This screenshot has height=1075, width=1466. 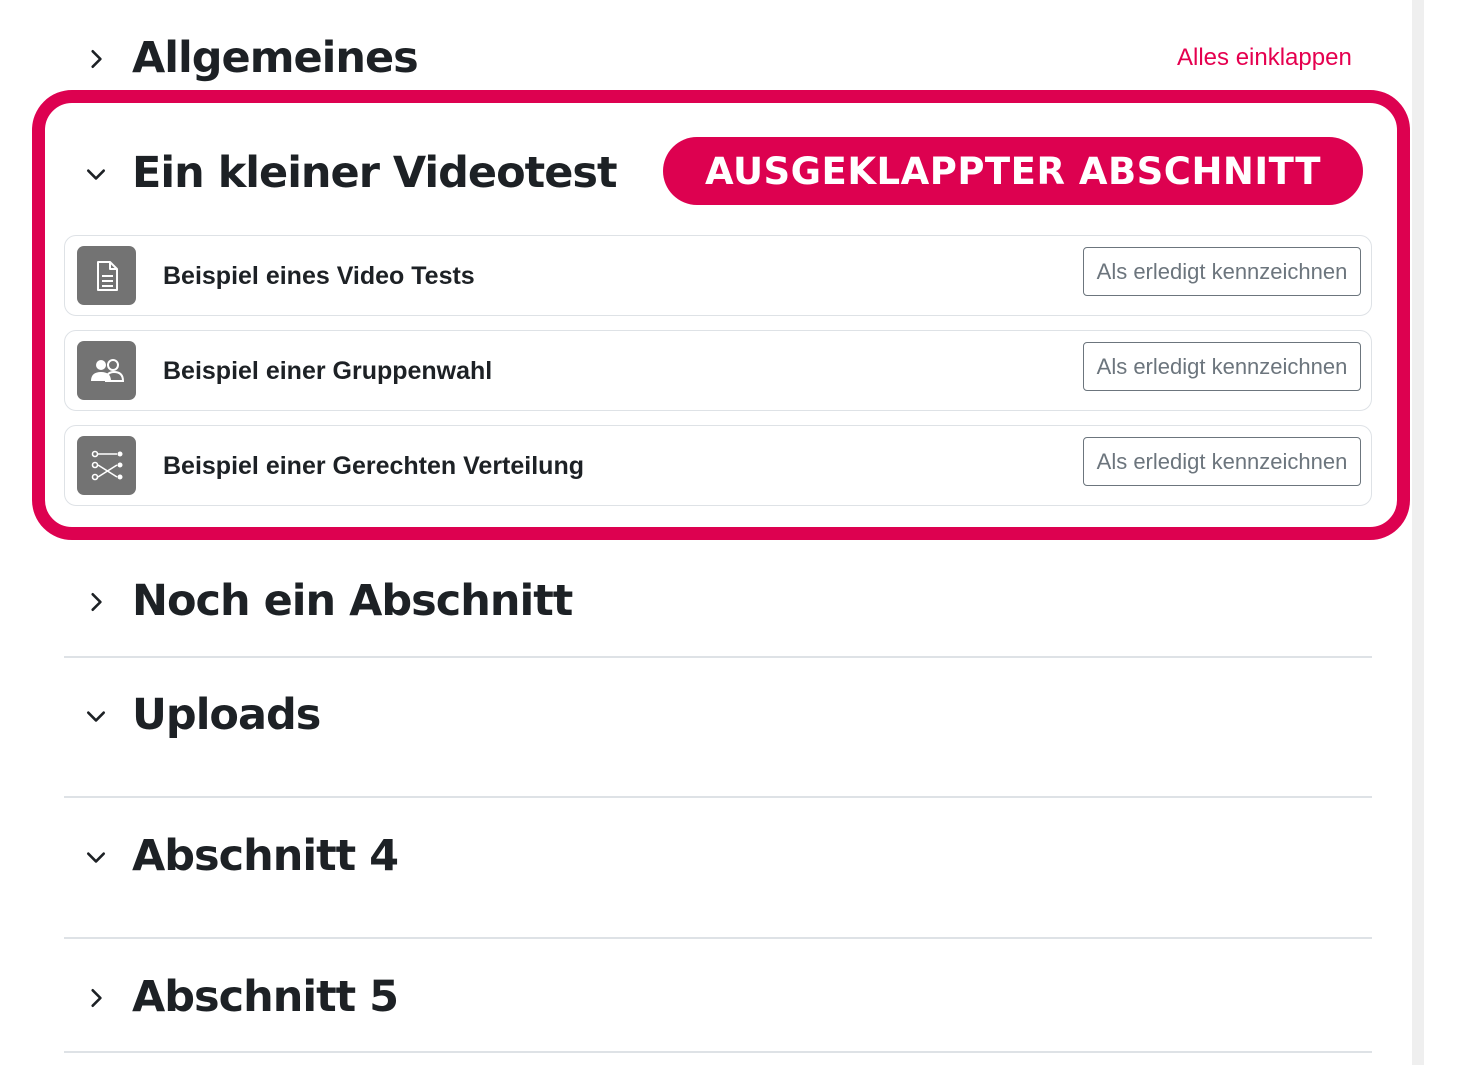 What do you see at coordinates (319, 276) in the screenshot?
I see `activity-name: Beispiel eines Video Tests` at bounding box center [319, 276].